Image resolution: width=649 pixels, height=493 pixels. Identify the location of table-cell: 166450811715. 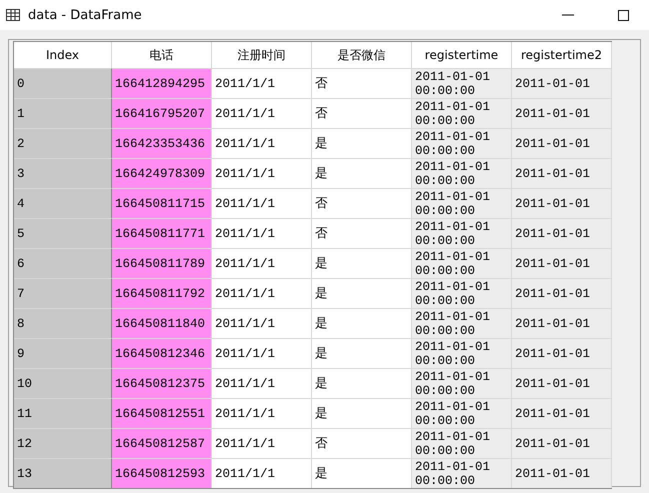
(162, 203).